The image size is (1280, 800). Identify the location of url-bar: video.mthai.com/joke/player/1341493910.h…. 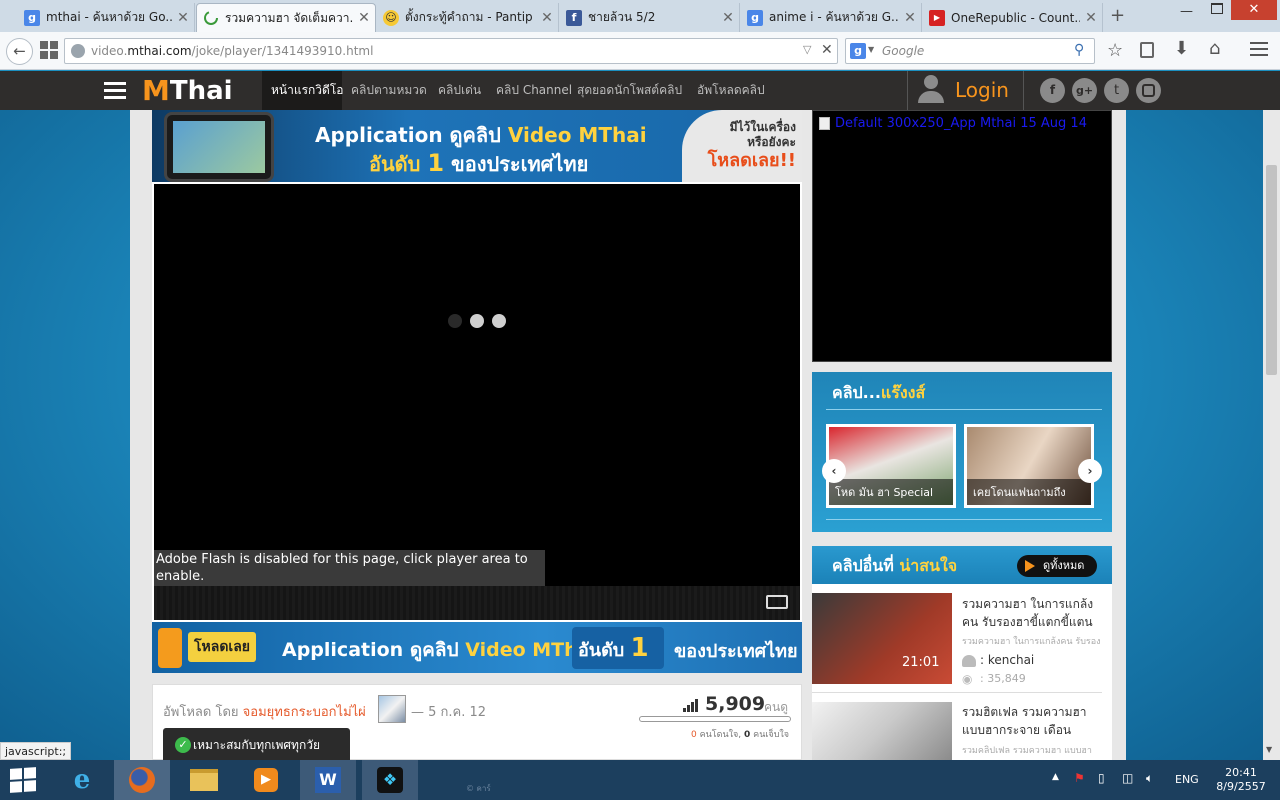
(451, 51).